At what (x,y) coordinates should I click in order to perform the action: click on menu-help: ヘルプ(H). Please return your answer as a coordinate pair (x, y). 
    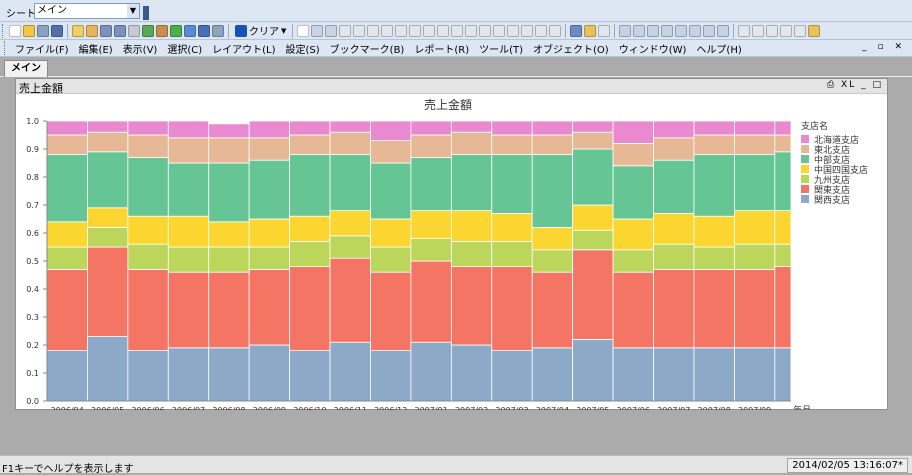
    Looking at the image, I should click on (718, 48).